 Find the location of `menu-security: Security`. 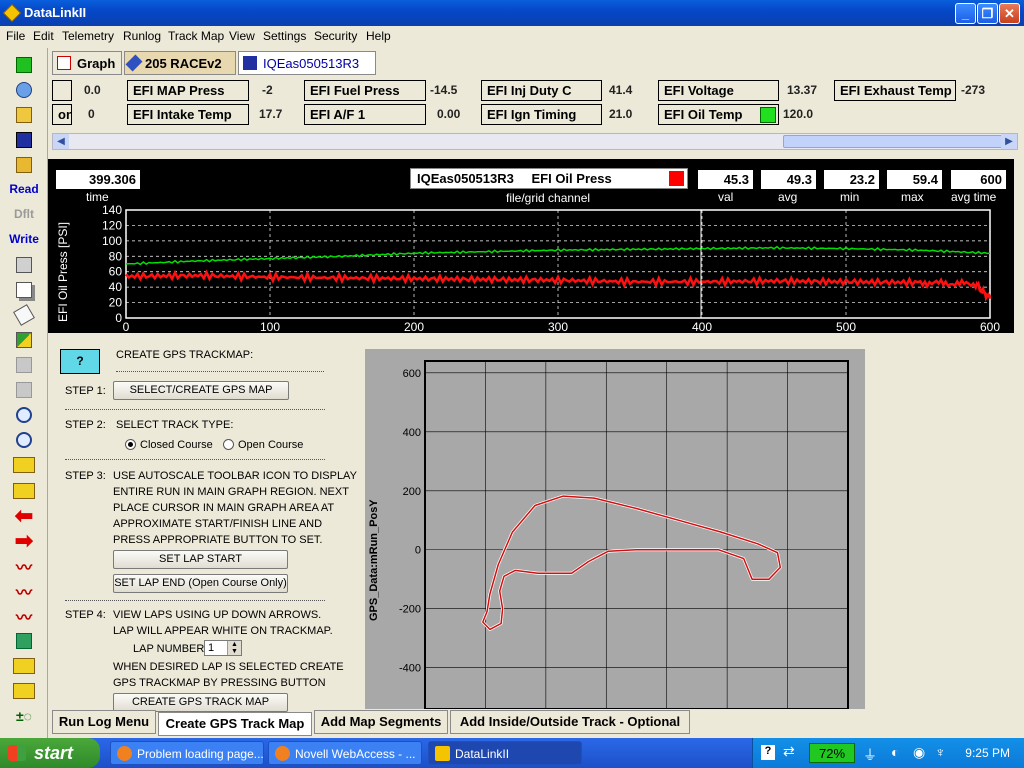

menu-security: Security is located at coordinates (335, 36).